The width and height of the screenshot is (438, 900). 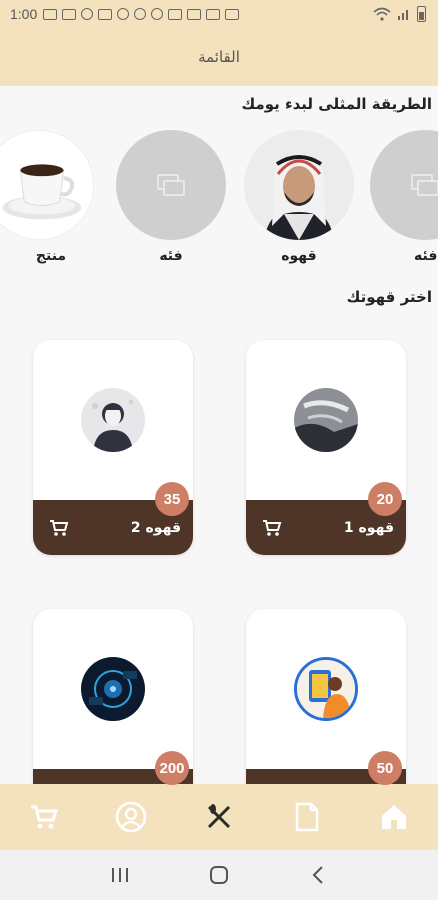 I want to click on illustration-photo, so click(x=326, y=689).